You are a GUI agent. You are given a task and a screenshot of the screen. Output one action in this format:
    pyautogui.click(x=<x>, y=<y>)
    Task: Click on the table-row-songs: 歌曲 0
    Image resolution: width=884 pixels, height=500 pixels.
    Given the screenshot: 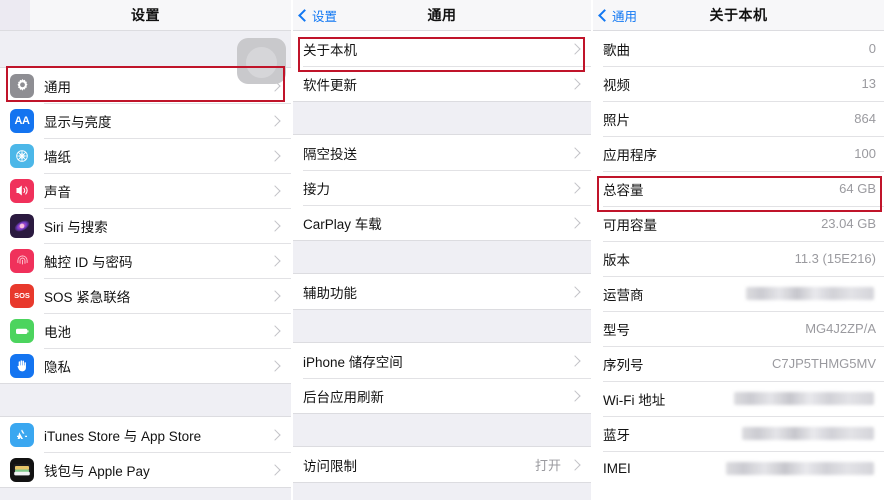 What is the action you would take?
    pyautogui.click(x=738, y=48)
    